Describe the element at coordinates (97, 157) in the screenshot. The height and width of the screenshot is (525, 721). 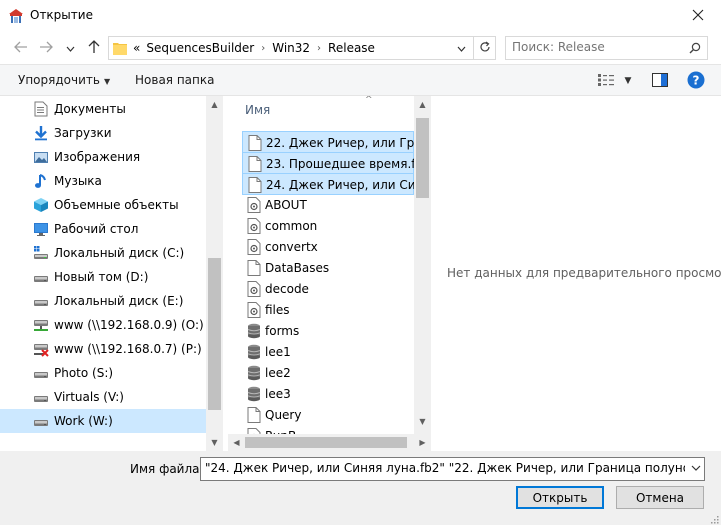
I see `nav-item-label: Изображения` at that location.